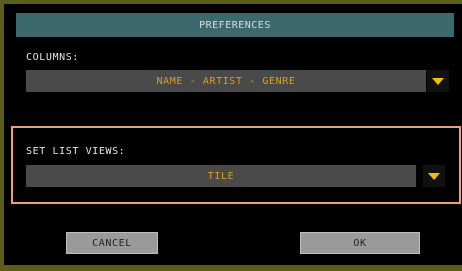 Image resolution: width=462 pixels, height=271 pixels. Describe the element at coordinates (52, 57) in the screenshot. I see `columns-label: COLUMNS:` at that location.